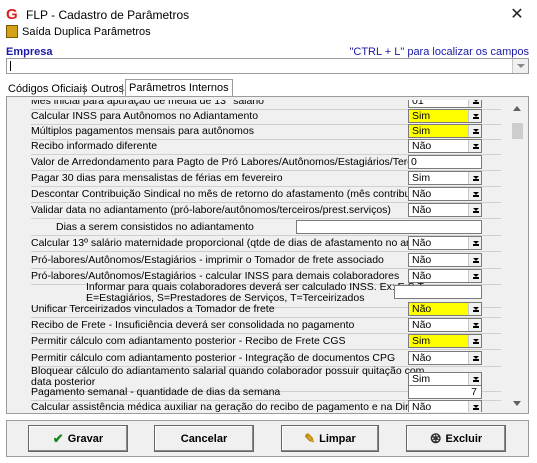  I want to click on row-divider, so click(266, 218).